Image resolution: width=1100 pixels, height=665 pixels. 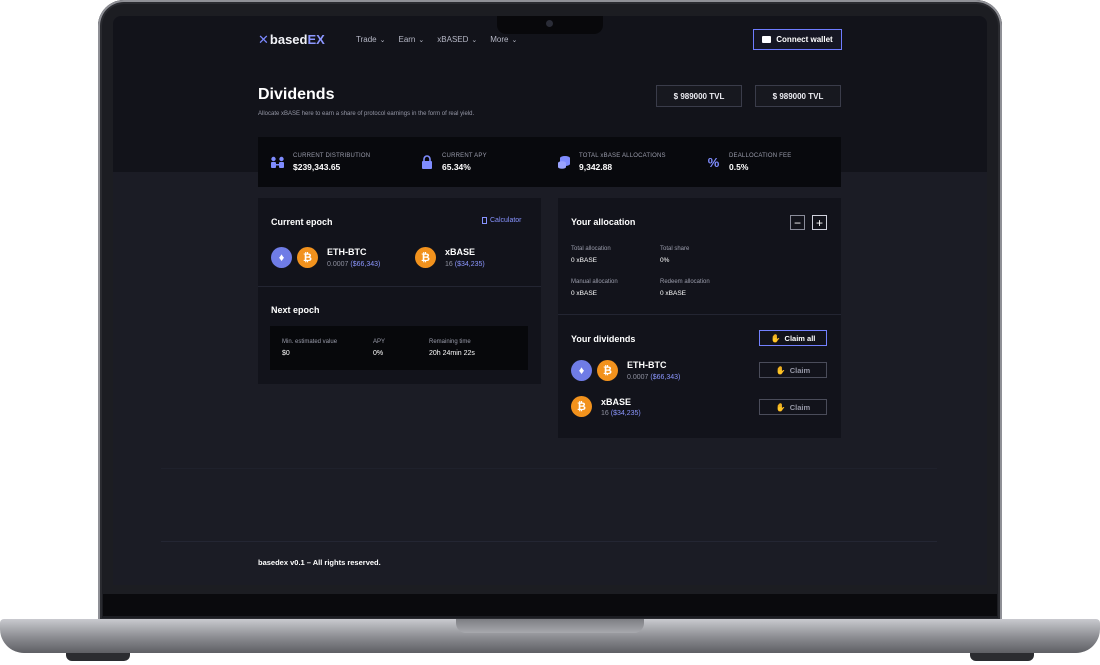 I want to click on asset-name: xBASE, so click(x=460, y=252).